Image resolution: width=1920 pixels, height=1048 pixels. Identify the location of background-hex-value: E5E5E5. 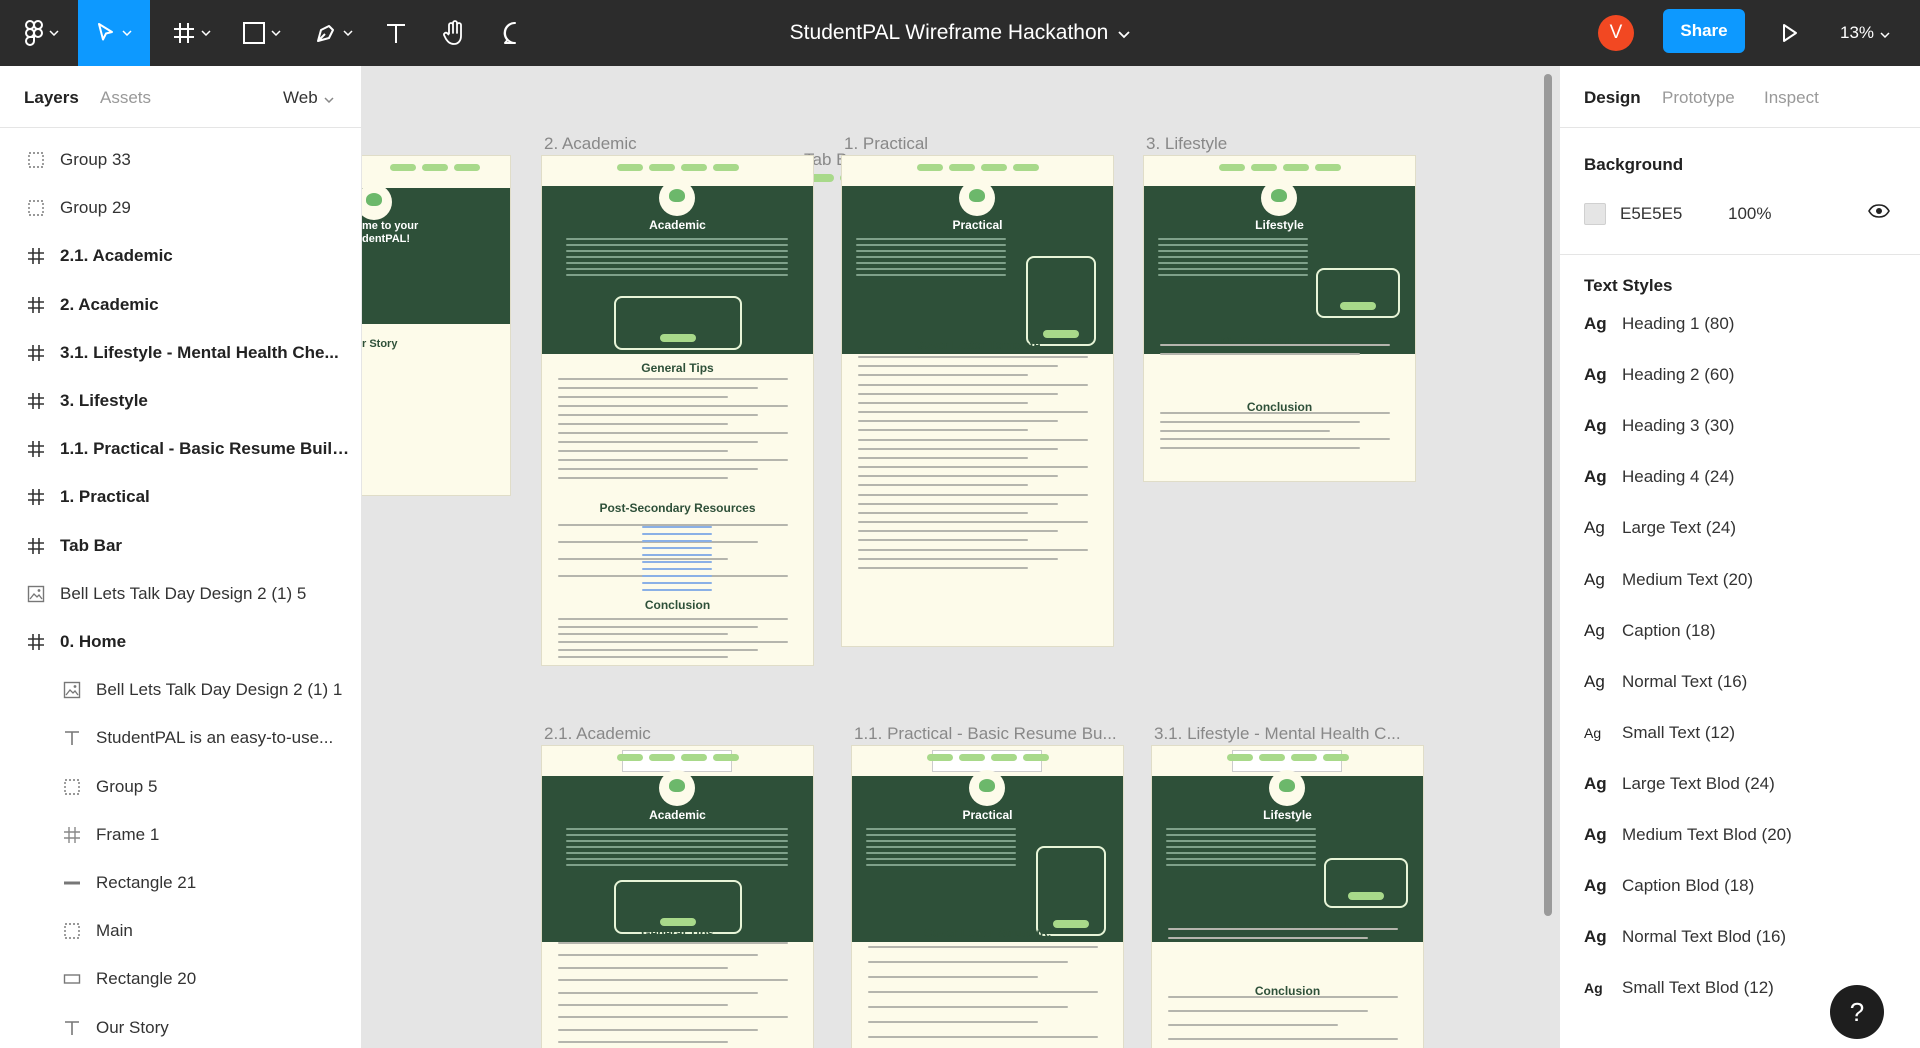
(1651, 214).